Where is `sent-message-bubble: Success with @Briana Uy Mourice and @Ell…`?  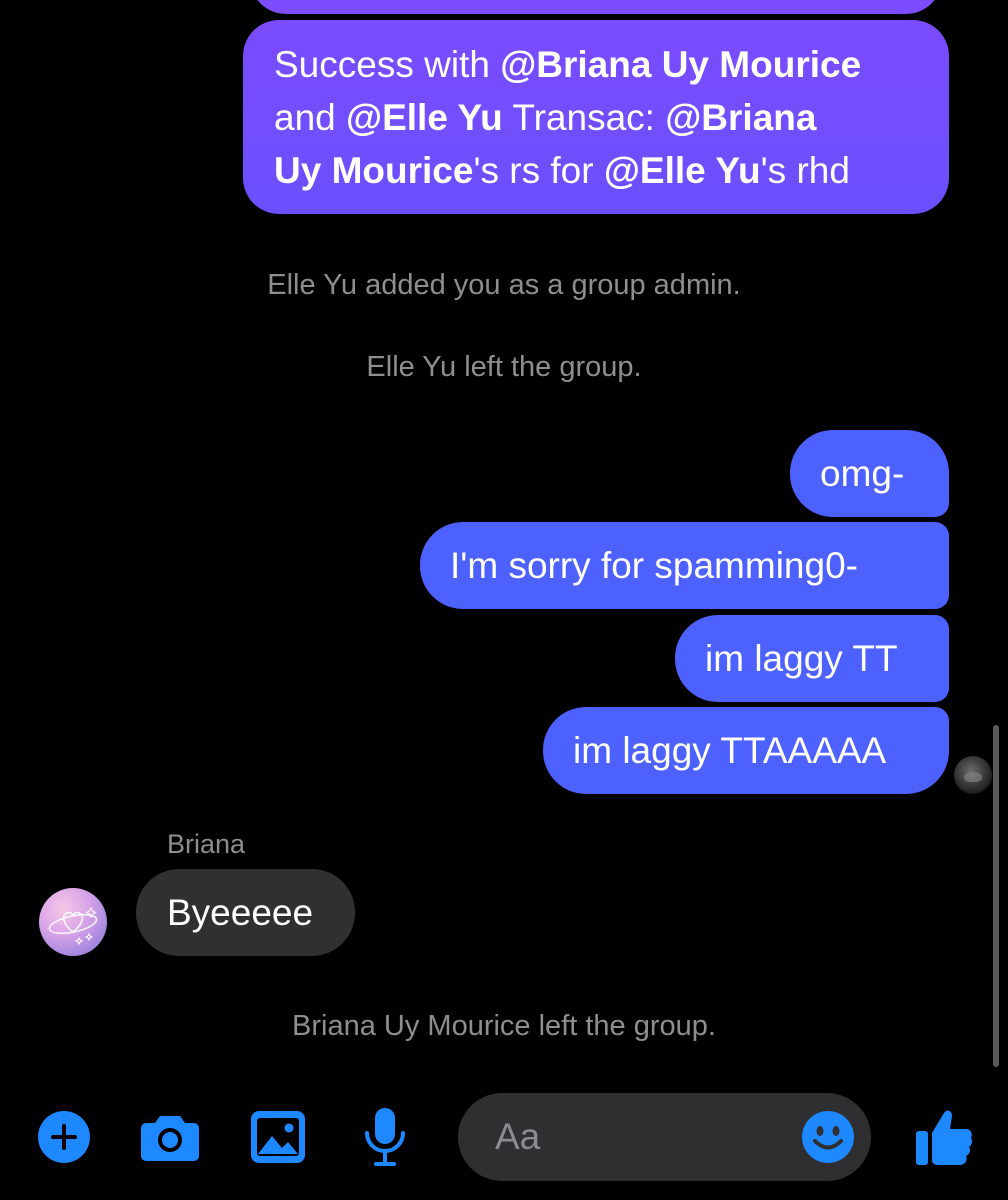 sent-message-bubble: Success with @Briana Uy Mourice and @Ell… is located at coordinates (596, 117).